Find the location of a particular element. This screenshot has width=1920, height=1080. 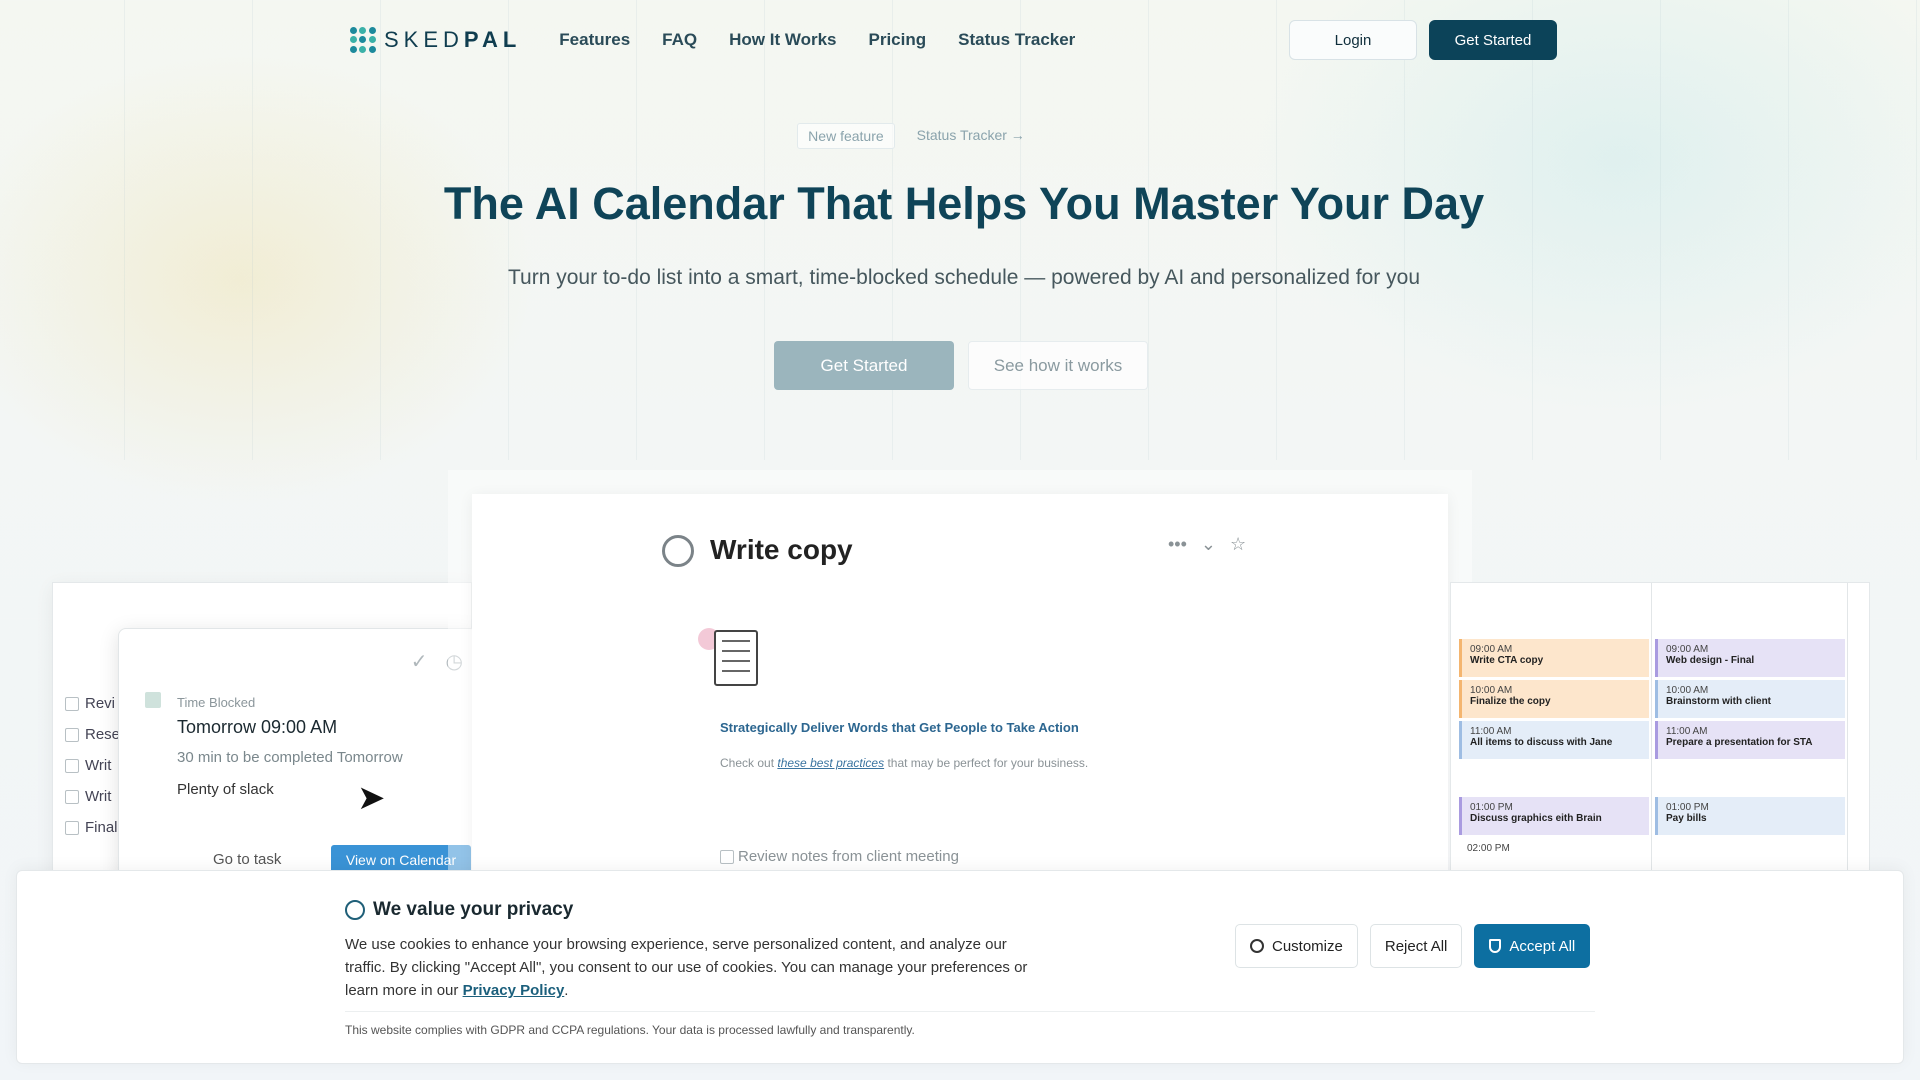

duration-text: 30 min to be completed Tomorrow is located at coordinates (290, 757).